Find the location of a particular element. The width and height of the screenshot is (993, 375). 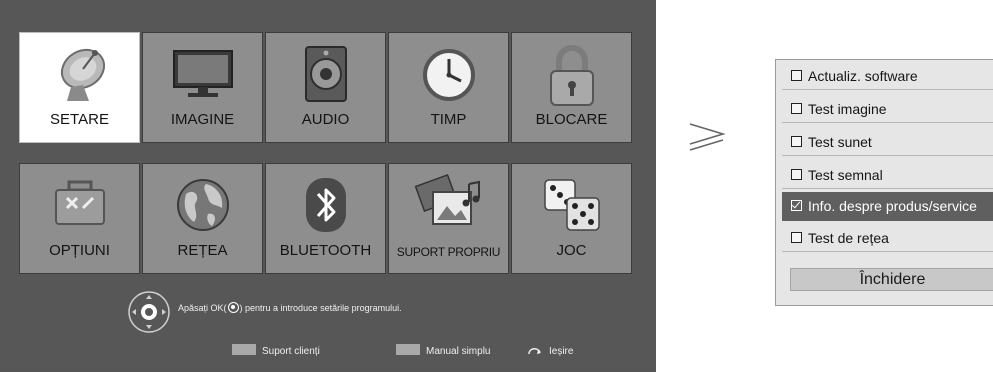

customer-support-button: Suport clienți is located at coordinates (291, 351).